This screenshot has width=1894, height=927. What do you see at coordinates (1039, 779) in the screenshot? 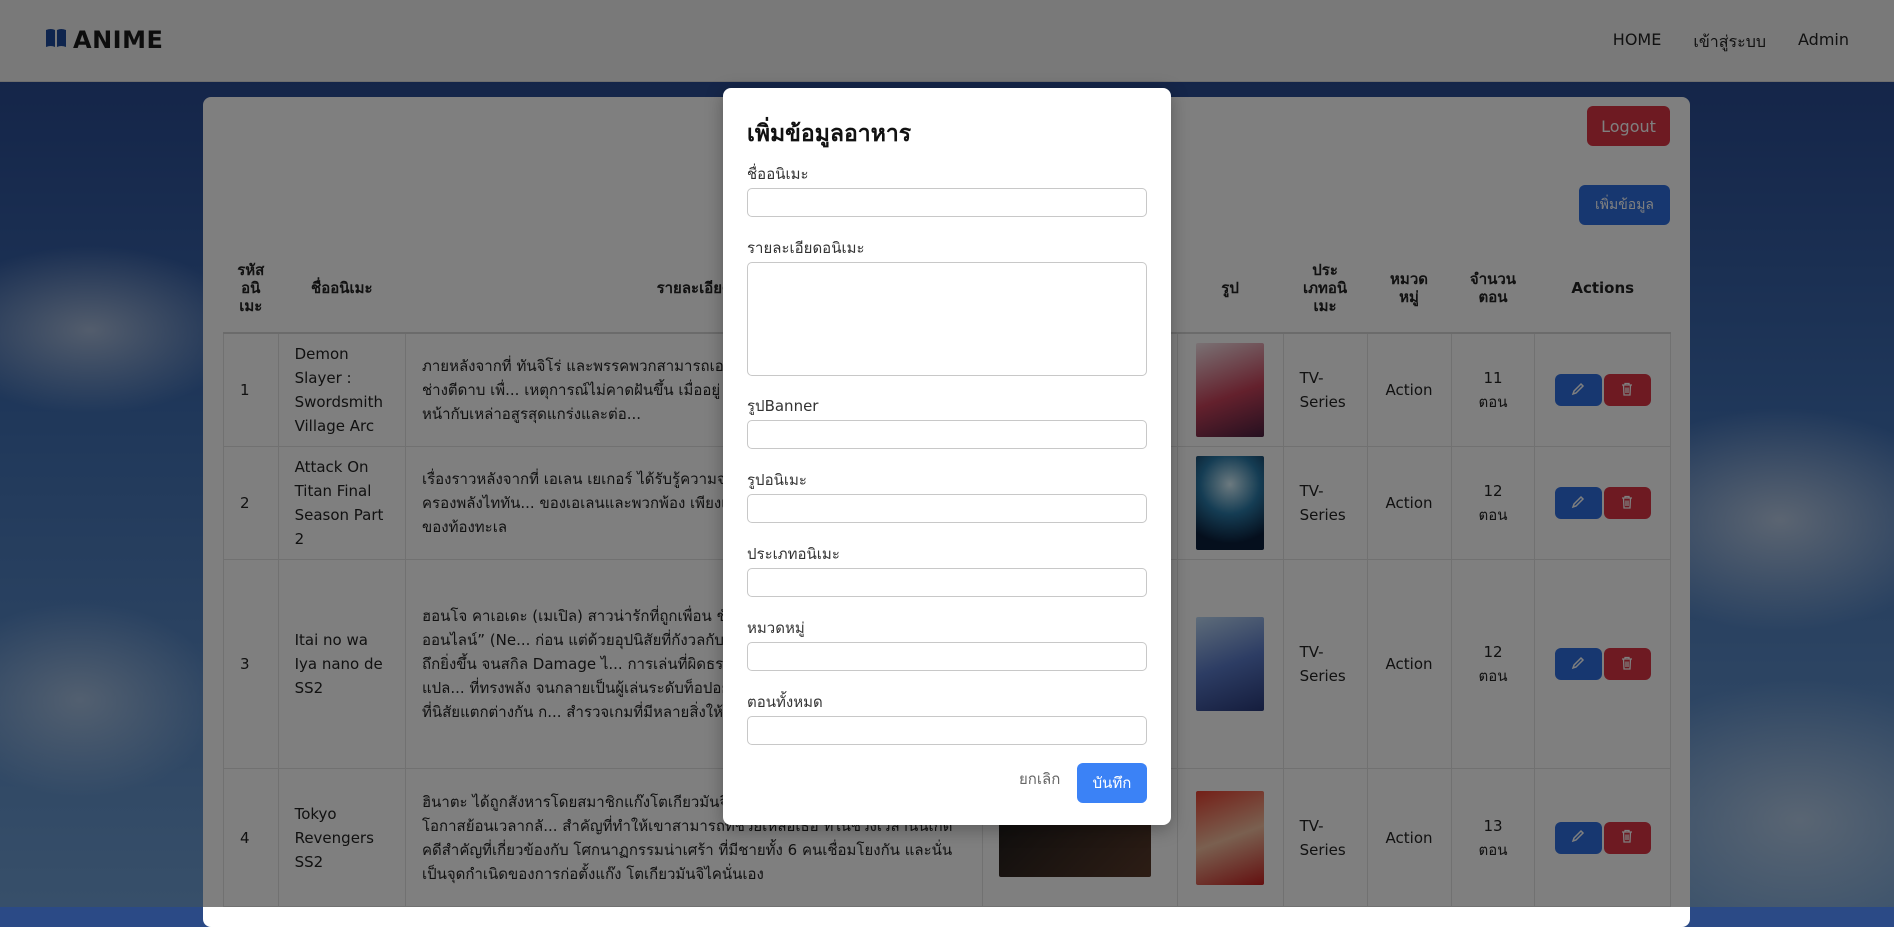
I see `cancel-button: ยกเลิก` at bounding box center [1039, 779].